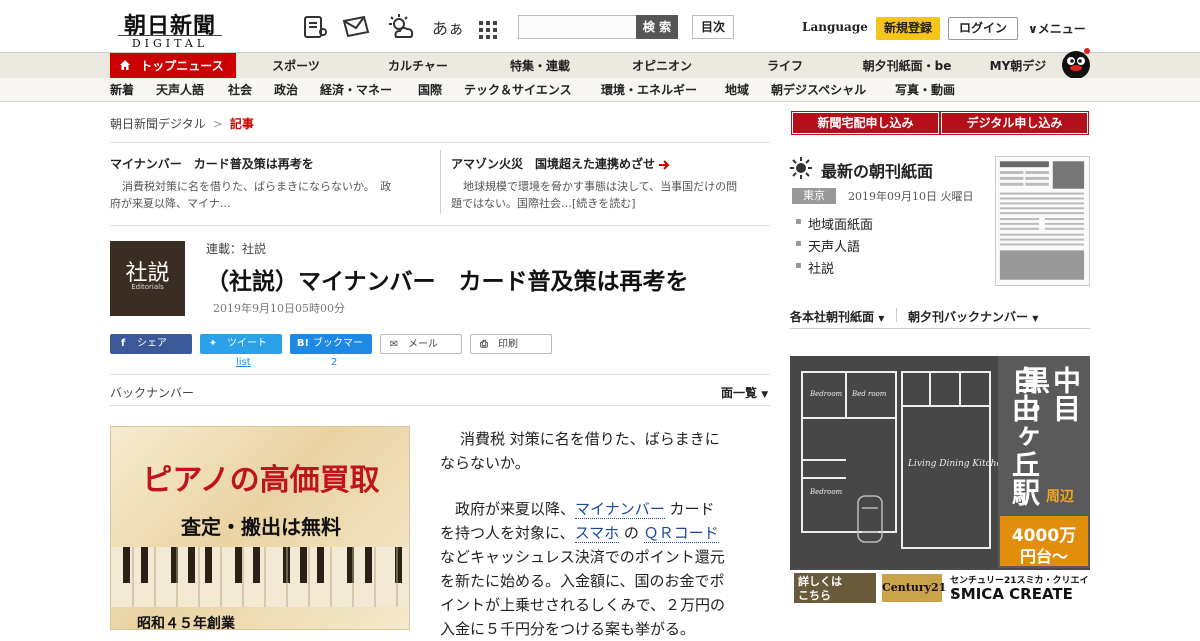 The image size is (1200, 641). Describe the element at coordinates (1042, 221) in the screenshot. I see `newspaper-thumbnail` at that location.